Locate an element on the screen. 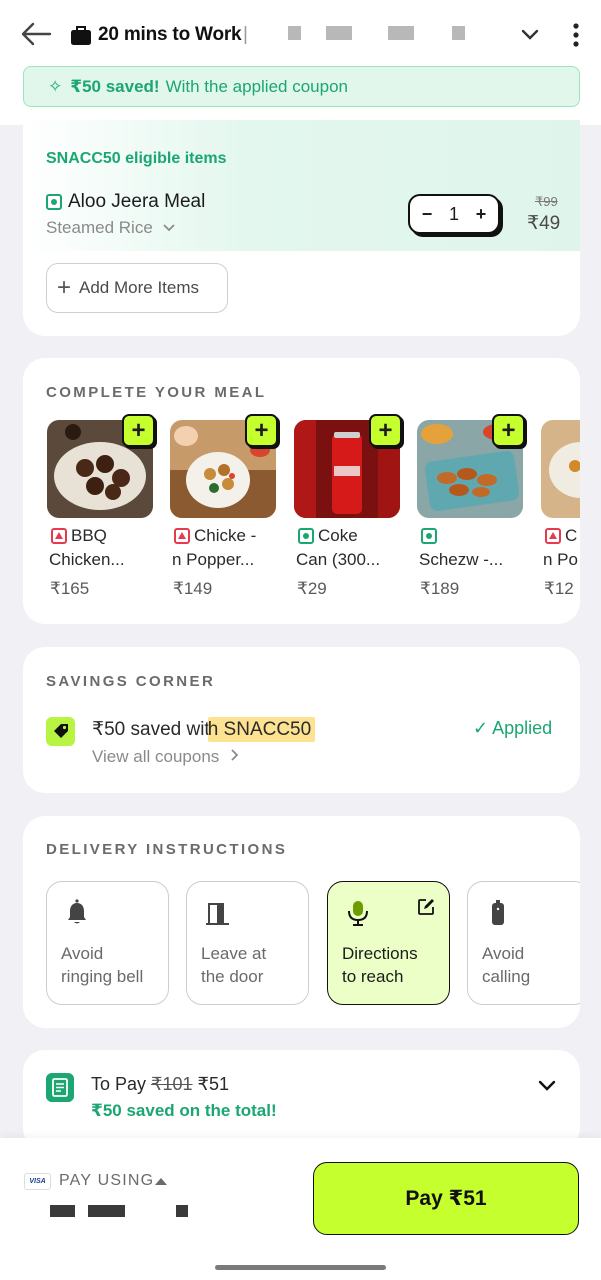 The width and height of the screenshot is (601, 1280). instruction-label: Avoid ringing bell is located at coordinates (102, 965).